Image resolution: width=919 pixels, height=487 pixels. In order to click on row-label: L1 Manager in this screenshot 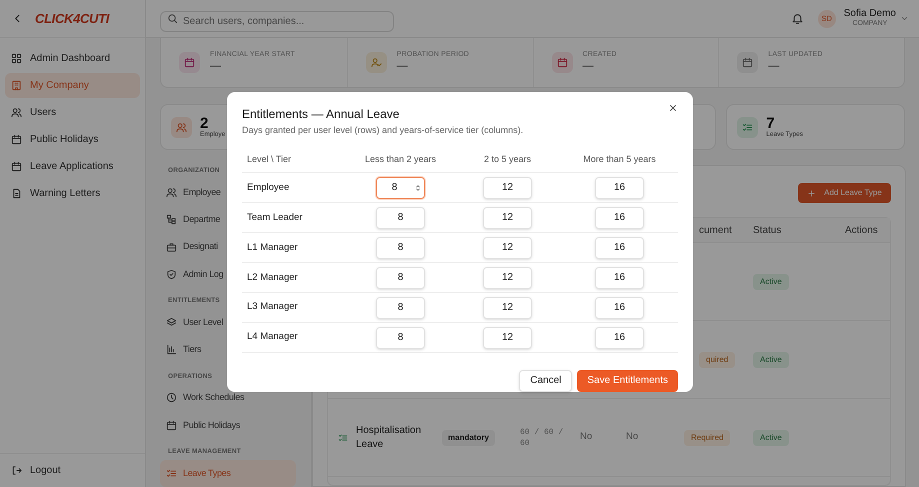, I will do `click(272, 247)`.